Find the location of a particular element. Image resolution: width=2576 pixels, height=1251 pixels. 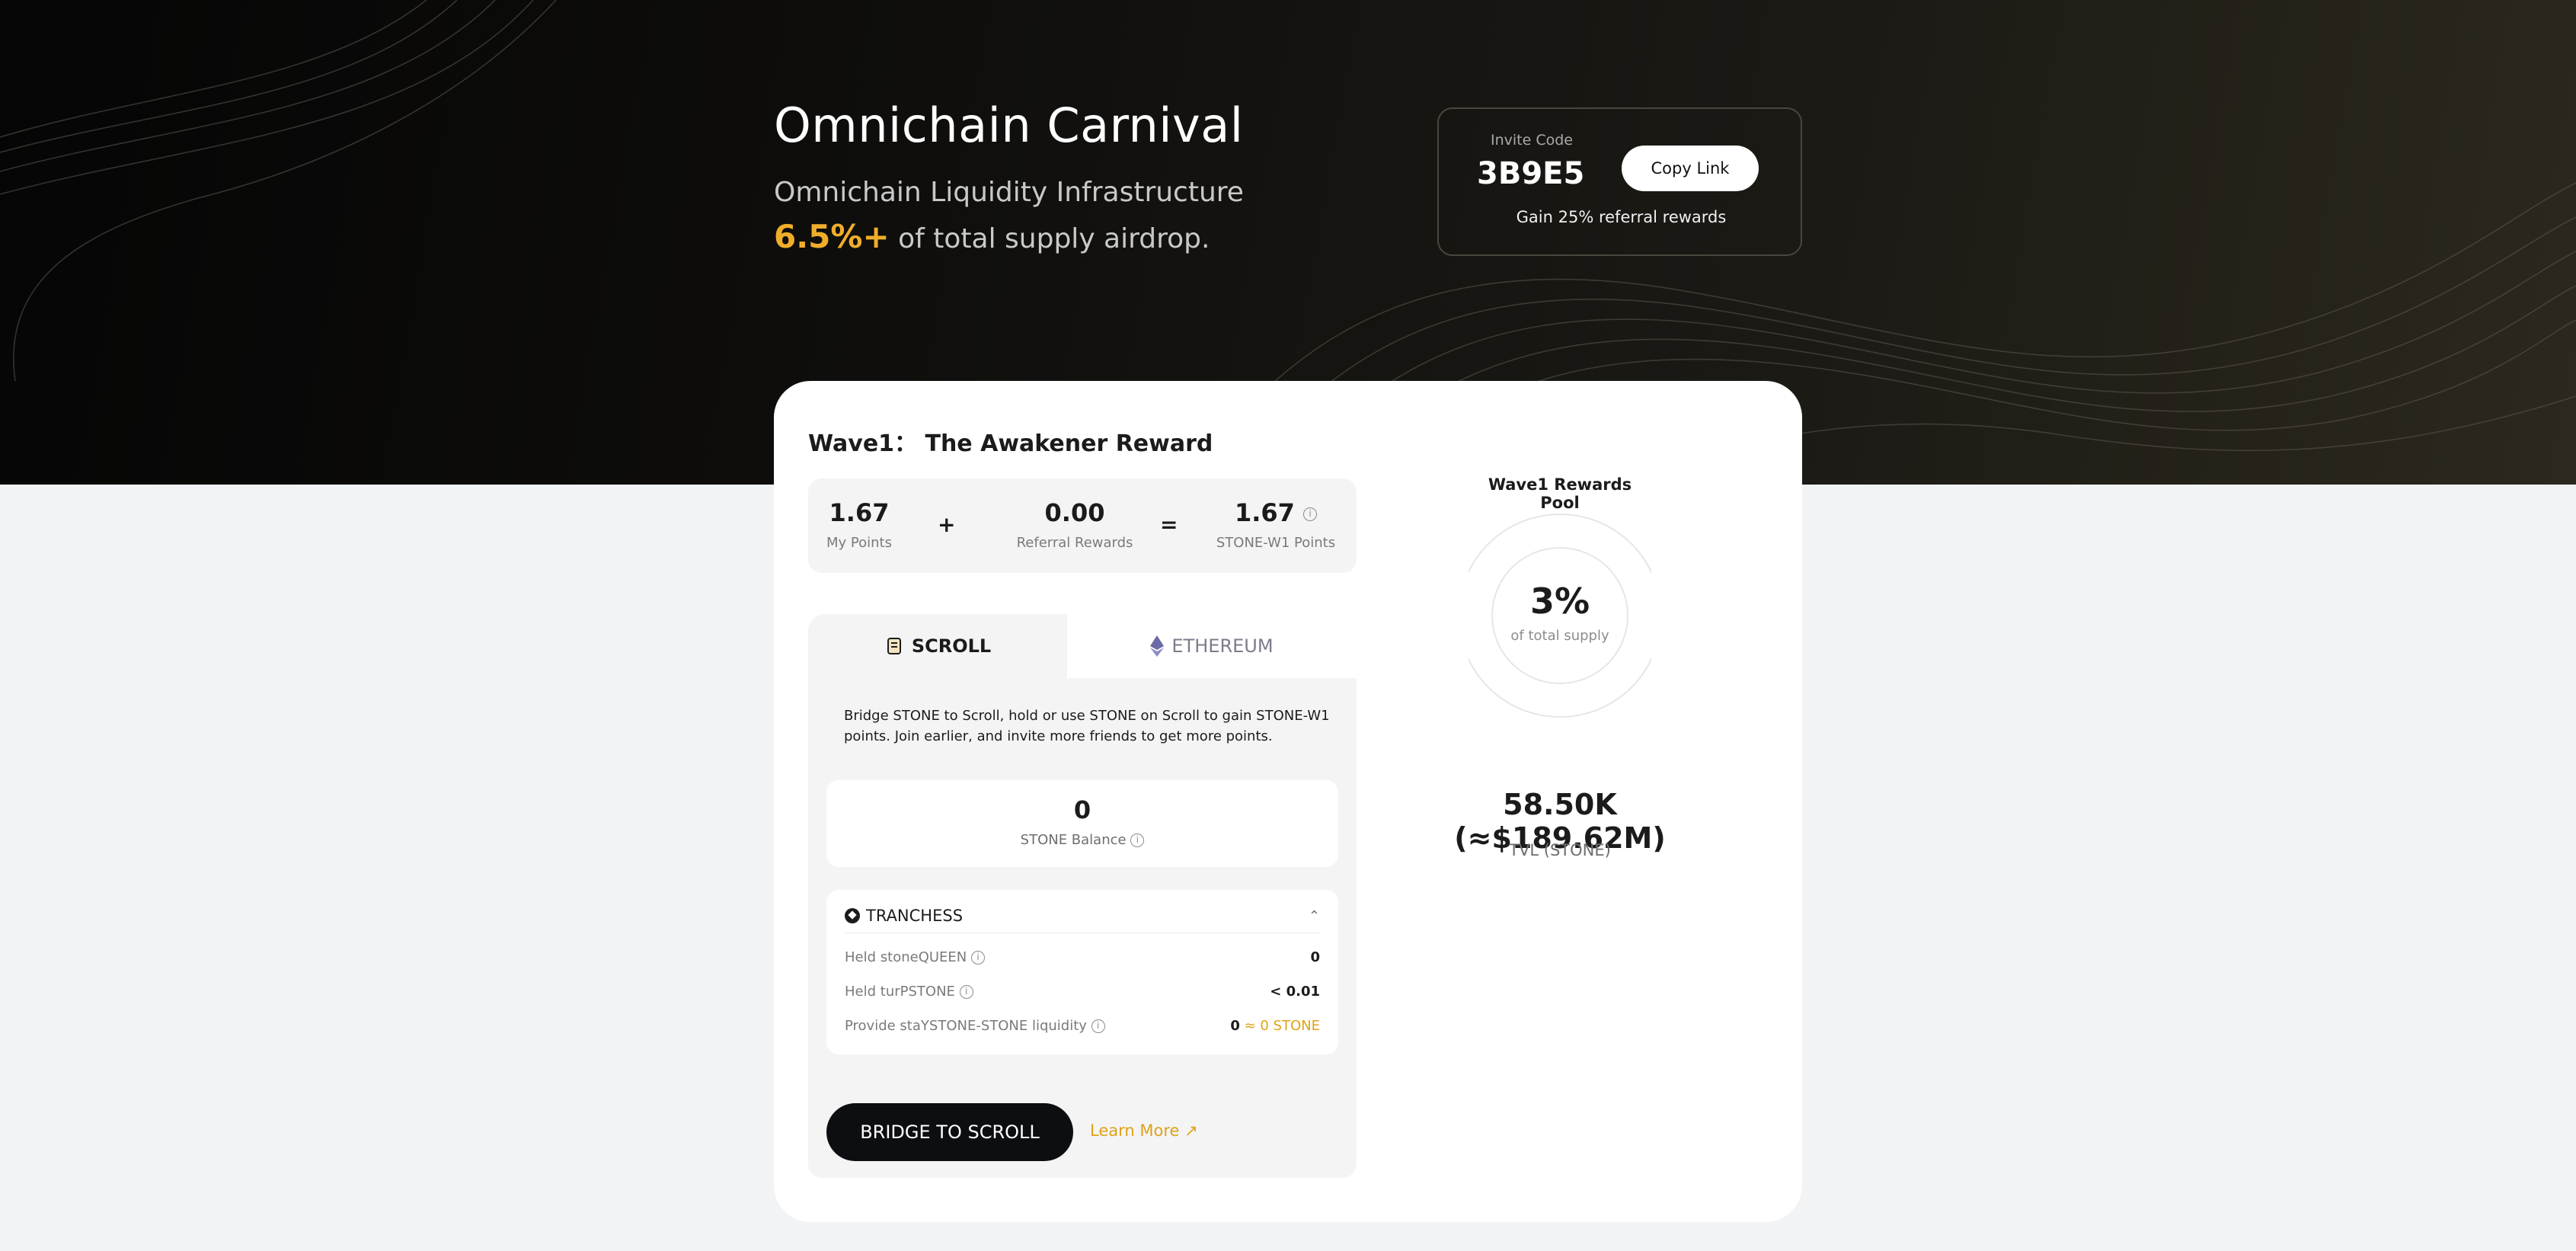

my-points: 1.67 My Points is located at coordinates (859, 524).